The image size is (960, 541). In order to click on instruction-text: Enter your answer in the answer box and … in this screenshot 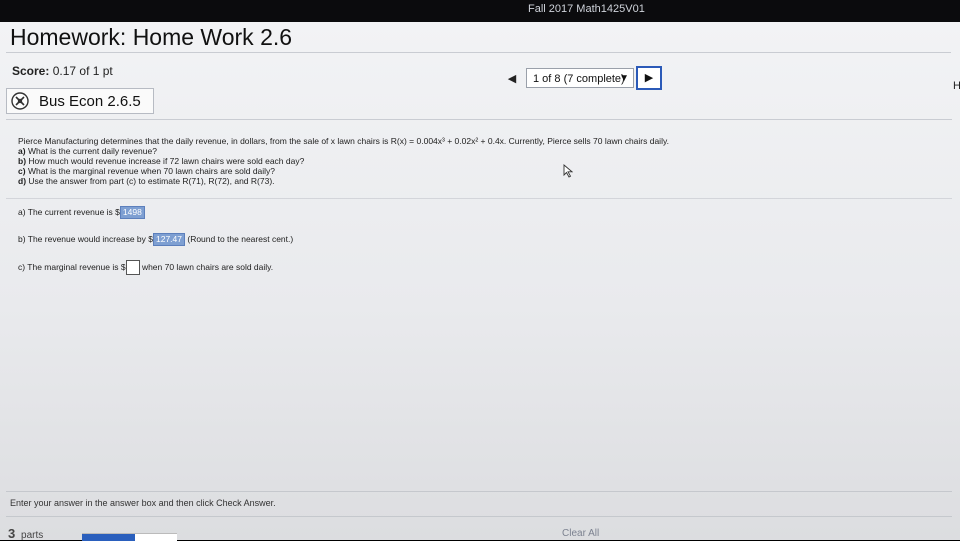, I will do `click(143, 503)`.